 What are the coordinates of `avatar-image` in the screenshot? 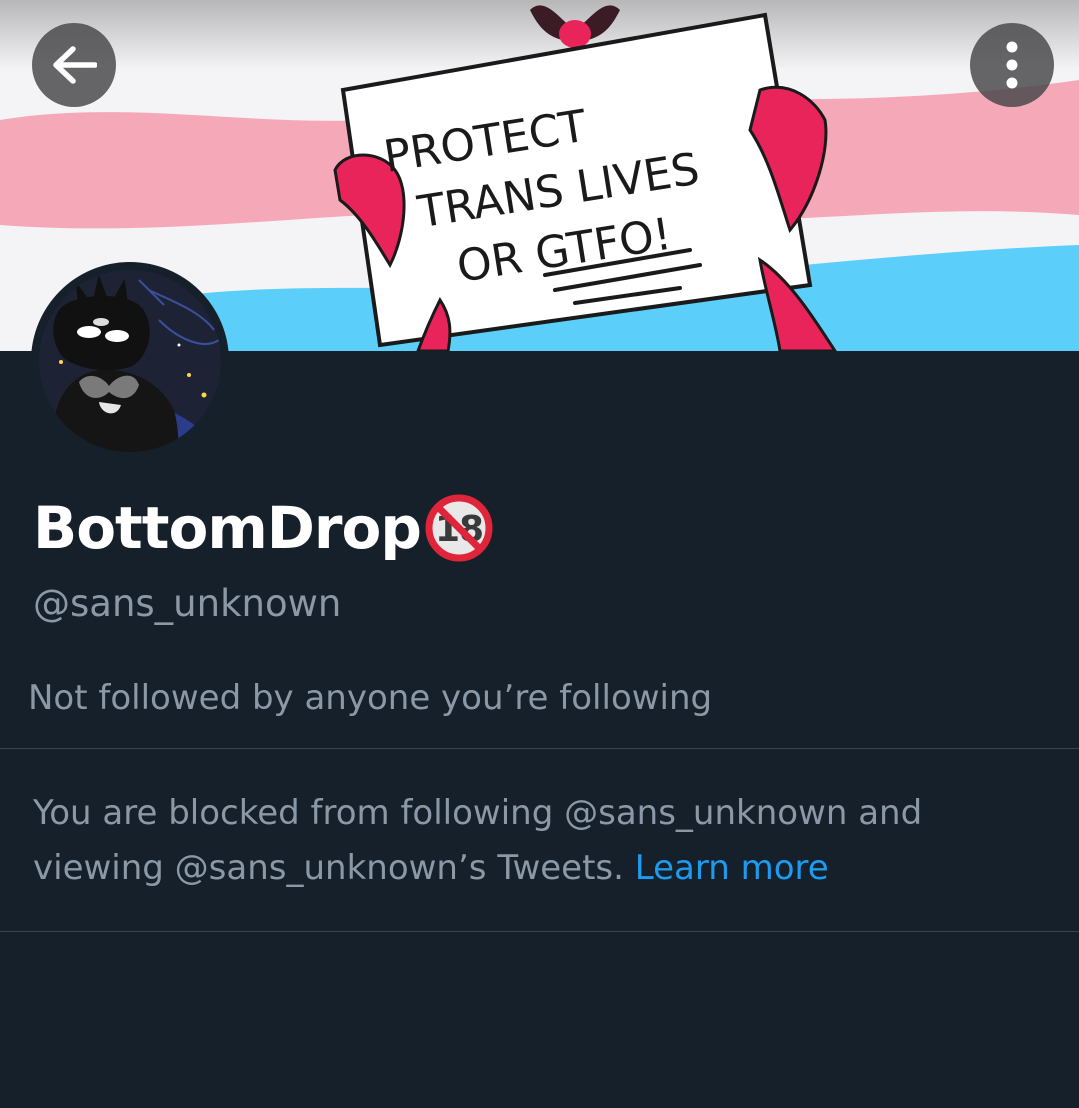 It's located at (130, 361).